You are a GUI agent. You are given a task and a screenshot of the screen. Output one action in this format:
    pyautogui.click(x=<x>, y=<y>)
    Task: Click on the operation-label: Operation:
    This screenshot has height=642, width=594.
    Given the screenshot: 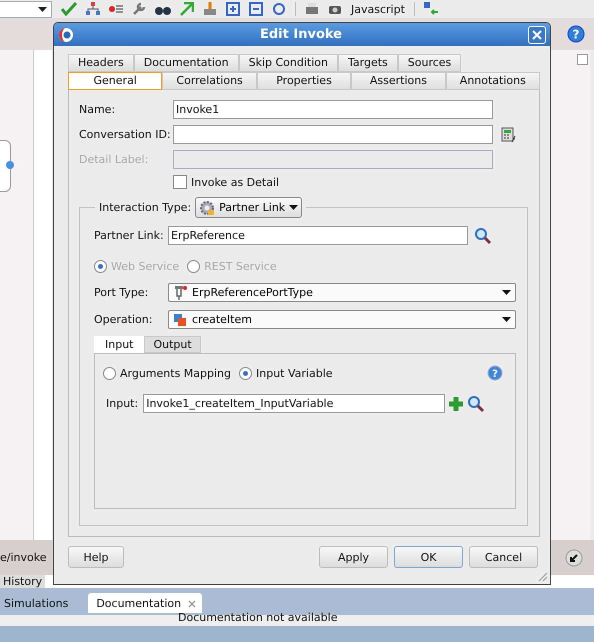 What is the action you would take?
    pyautogui.click(x=124, y=319)
    